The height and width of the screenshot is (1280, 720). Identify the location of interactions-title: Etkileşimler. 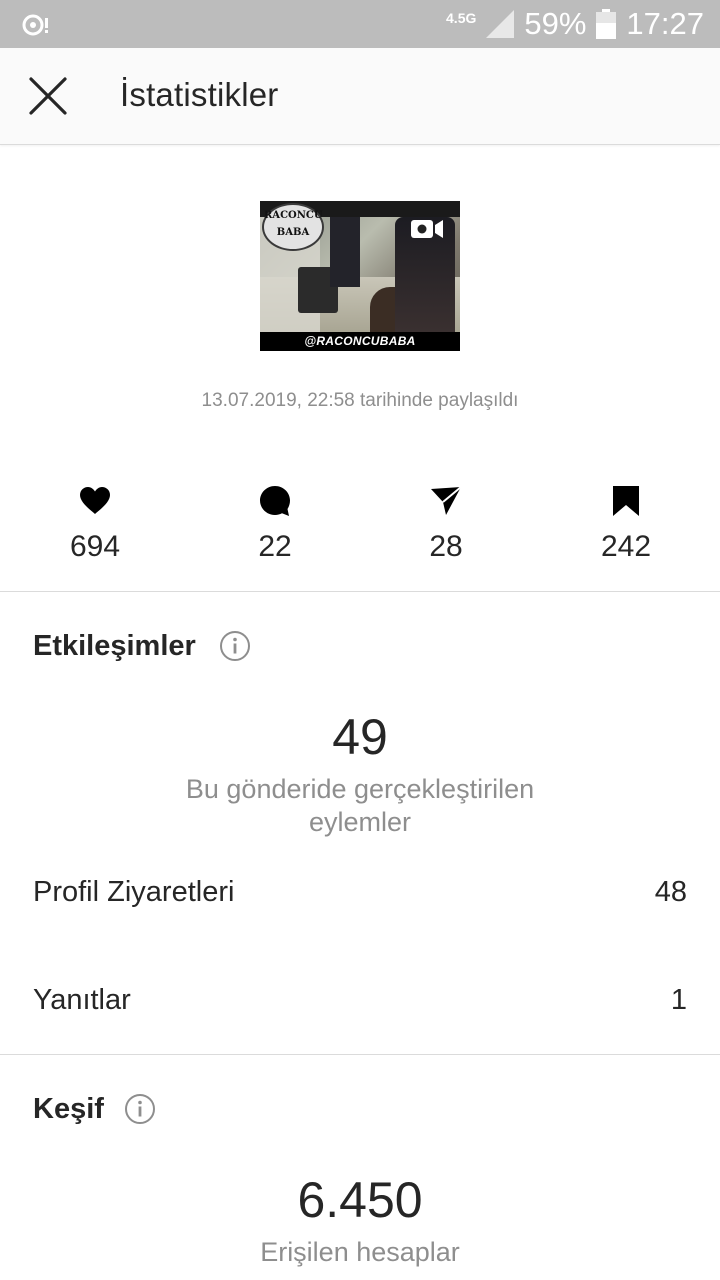
(114, 646).